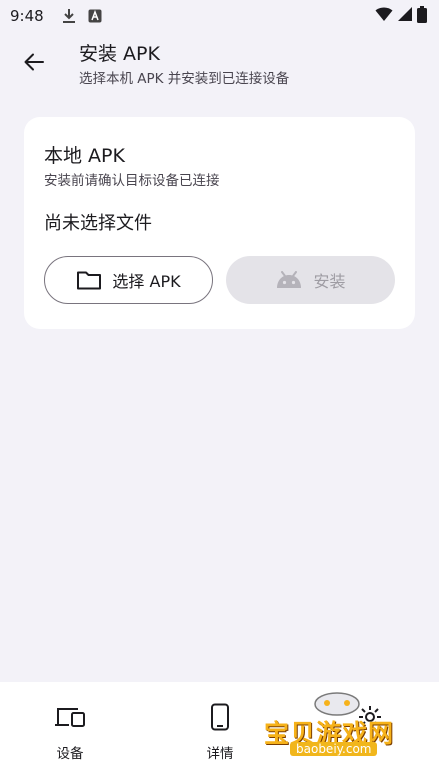 The image size is (439, 780). I want to click on back-button, so click(34, 62).